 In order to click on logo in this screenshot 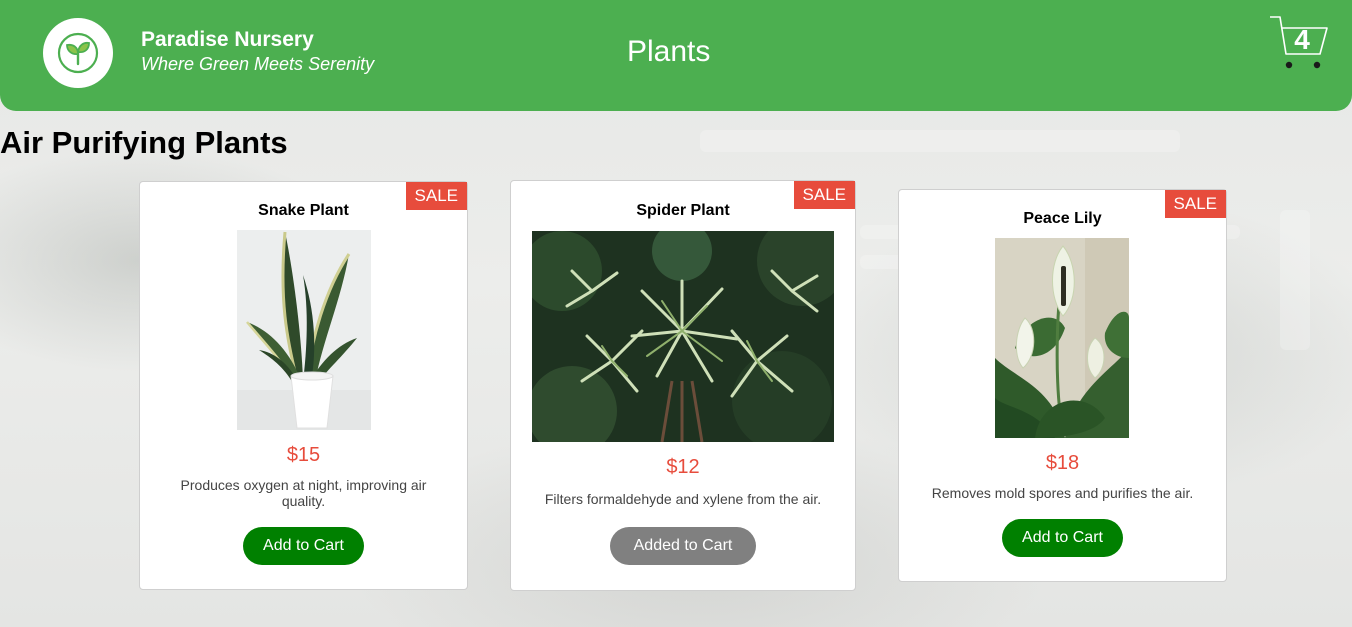, I will do `click(78, 53)`.